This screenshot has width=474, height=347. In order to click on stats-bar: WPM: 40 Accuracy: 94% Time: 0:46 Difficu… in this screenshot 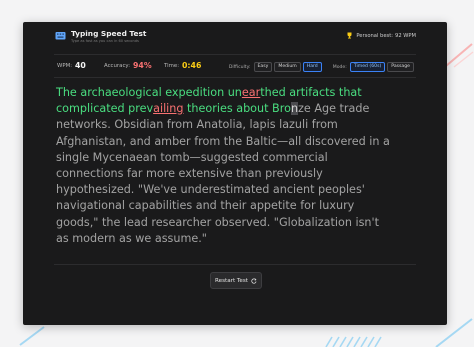, I will do `click(236, 66)`.